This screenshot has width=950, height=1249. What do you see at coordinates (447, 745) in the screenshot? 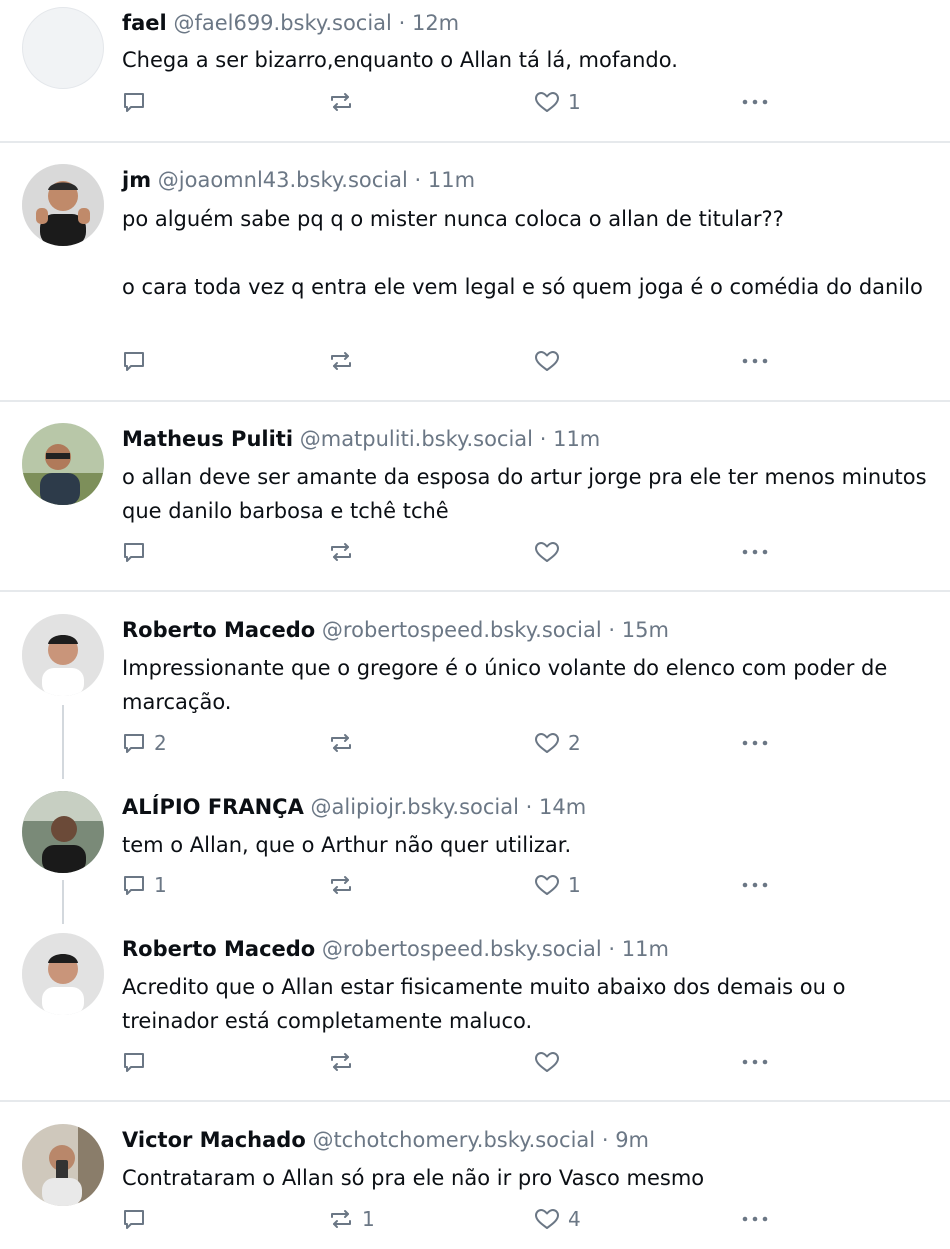
I see `post-actions: 2 2` at bounding box center [447, 745].